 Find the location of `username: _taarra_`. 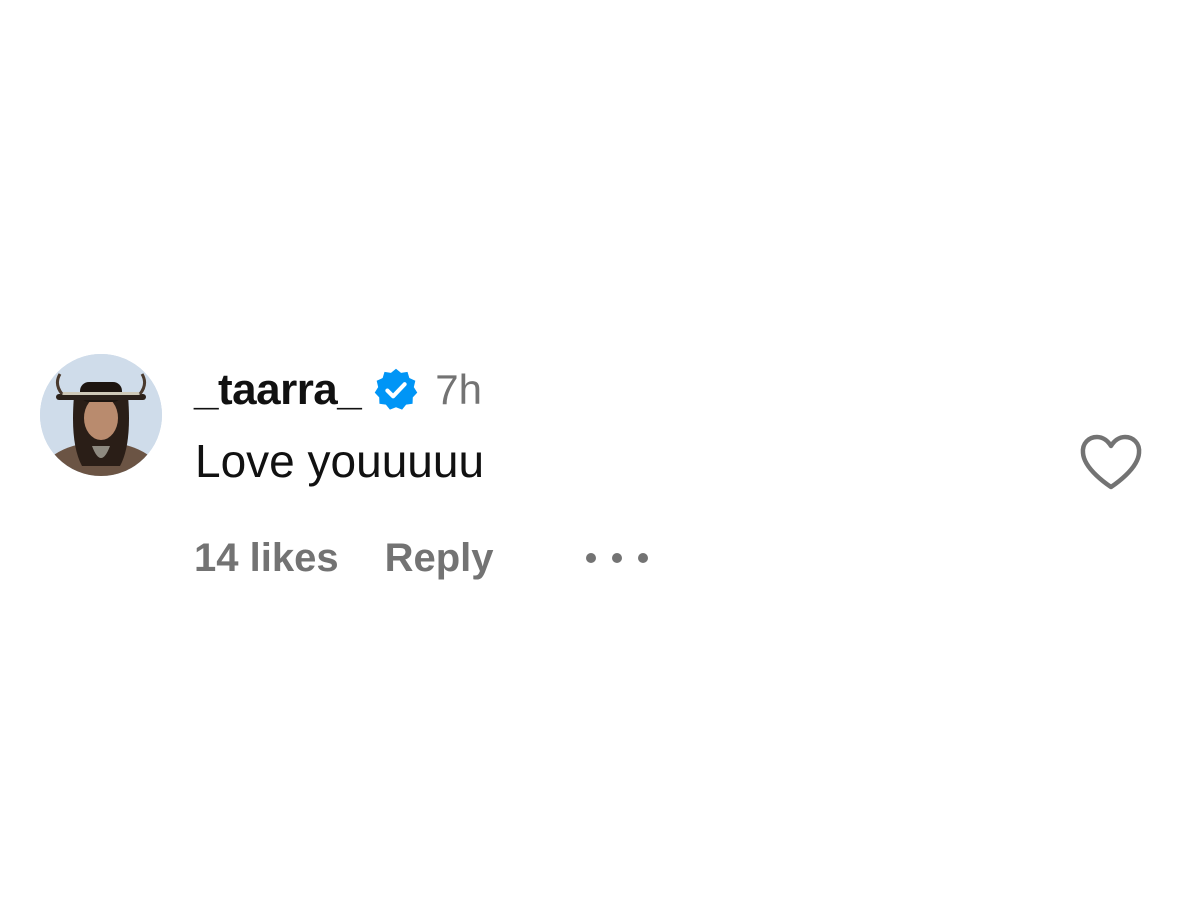

username: _taarra_ is located at coordinates (278, 390).